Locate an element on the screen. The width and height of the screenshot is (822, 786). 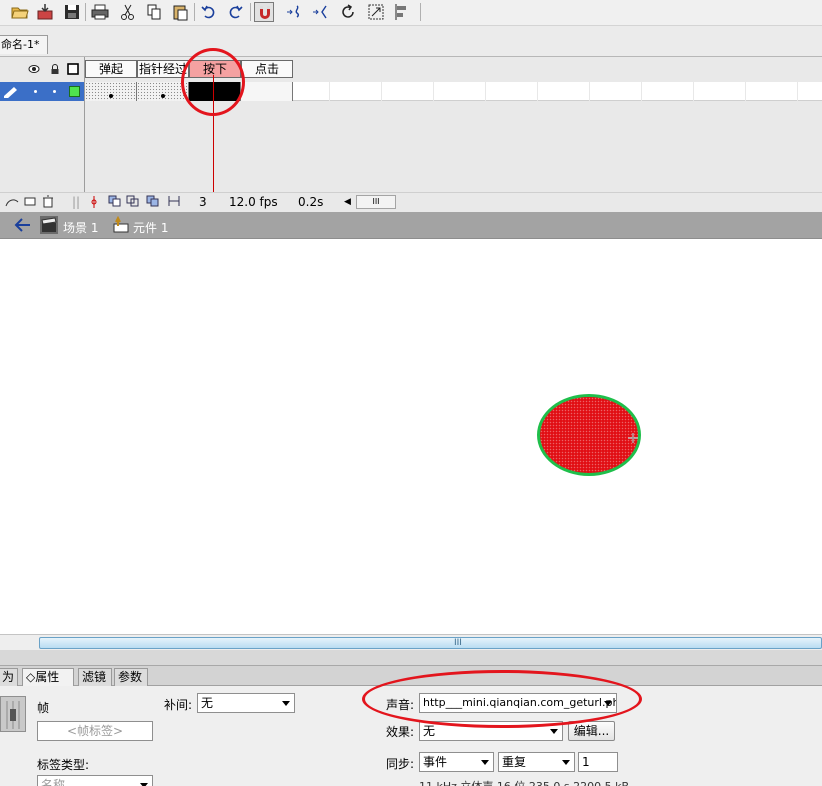
scroll-left-icon: ◀ is located at coordinates (347, 202).